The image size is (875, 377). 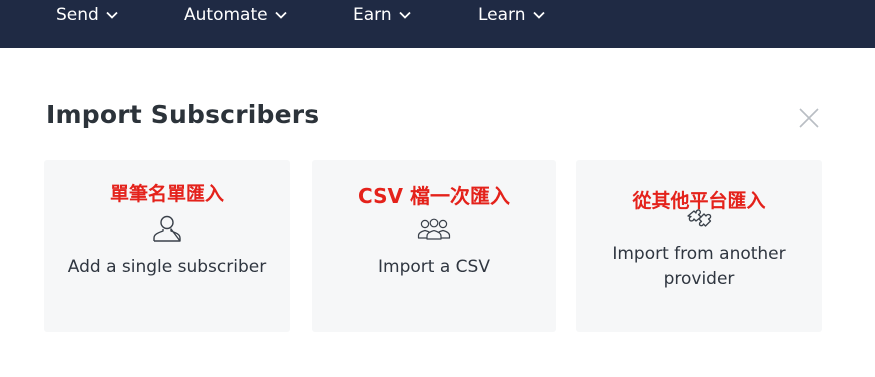 I want to click on person-icon, so click(x=167, y=228).